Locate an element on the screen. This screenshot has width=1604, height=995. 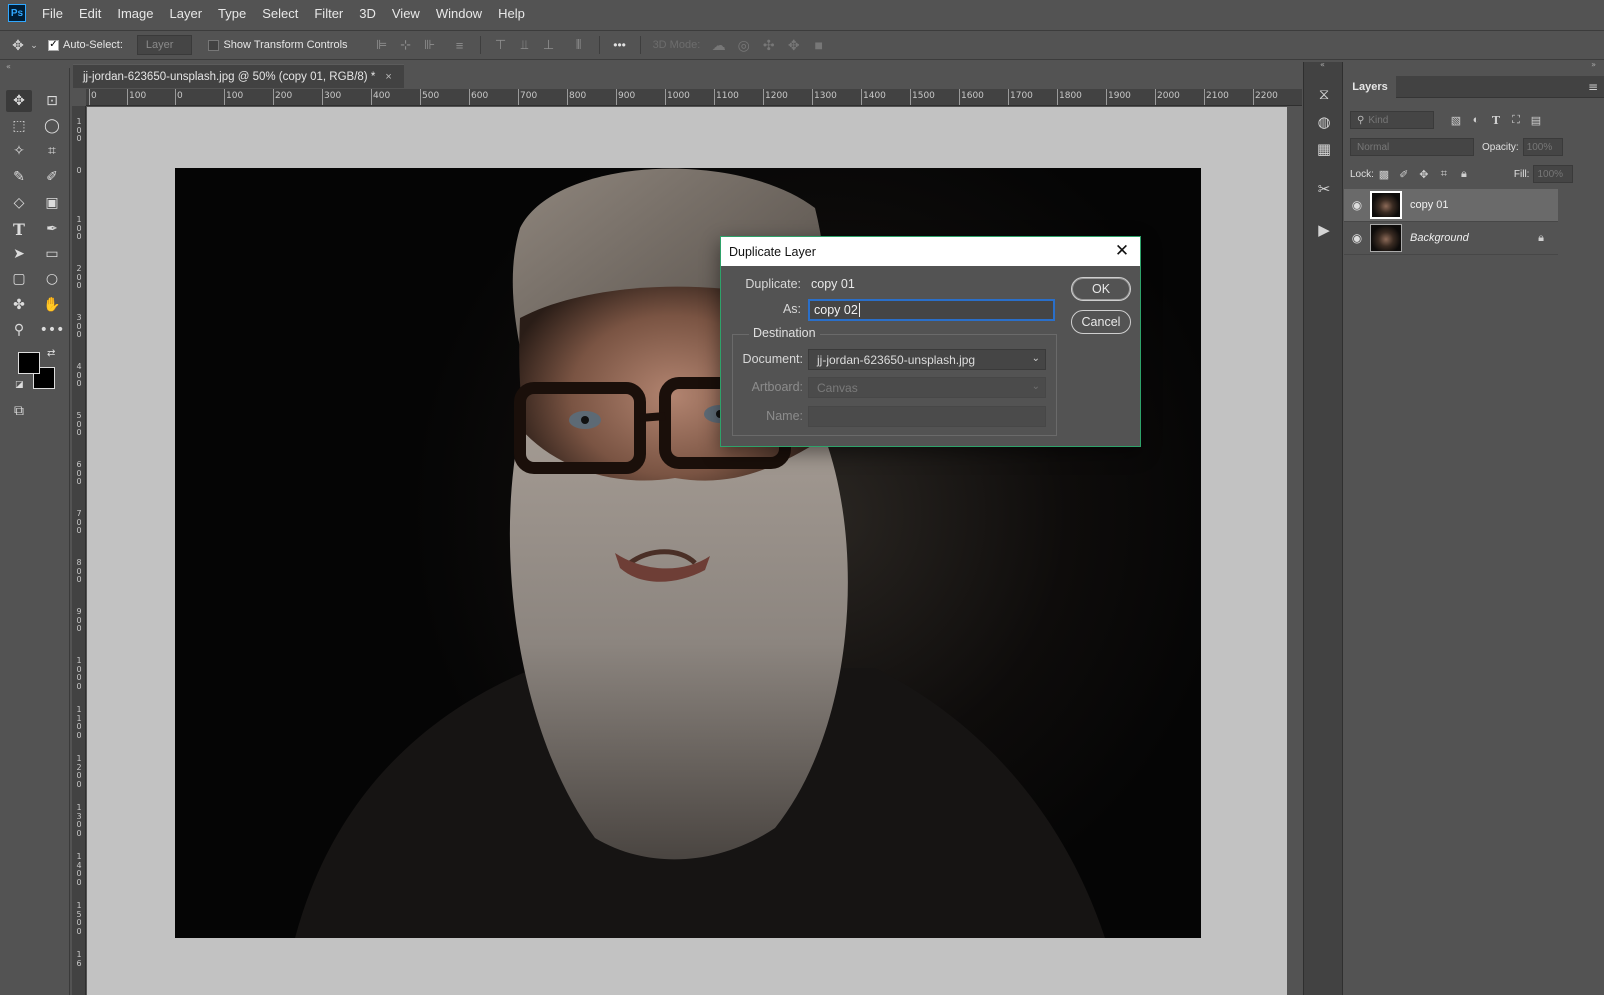
align-center-horizontal-icon: ⊹ is located at coordinates (406, 45).